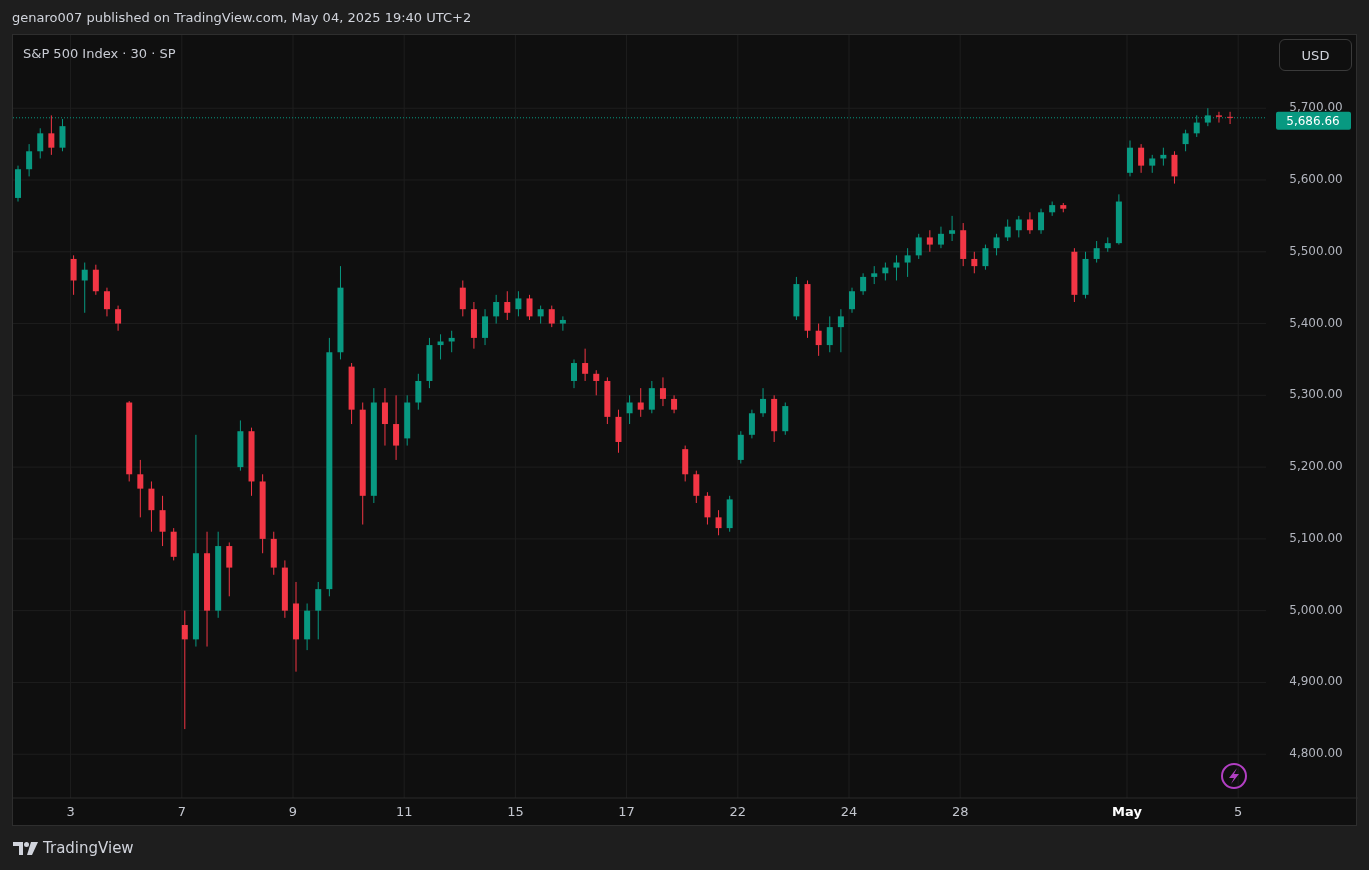 Image resolution: width=1369 pixels, height=870 pixels. What do you see at coordinates (1315, 55) in the screenshot?
I see `currency-button: USD` at bounding box center [1315, 55].